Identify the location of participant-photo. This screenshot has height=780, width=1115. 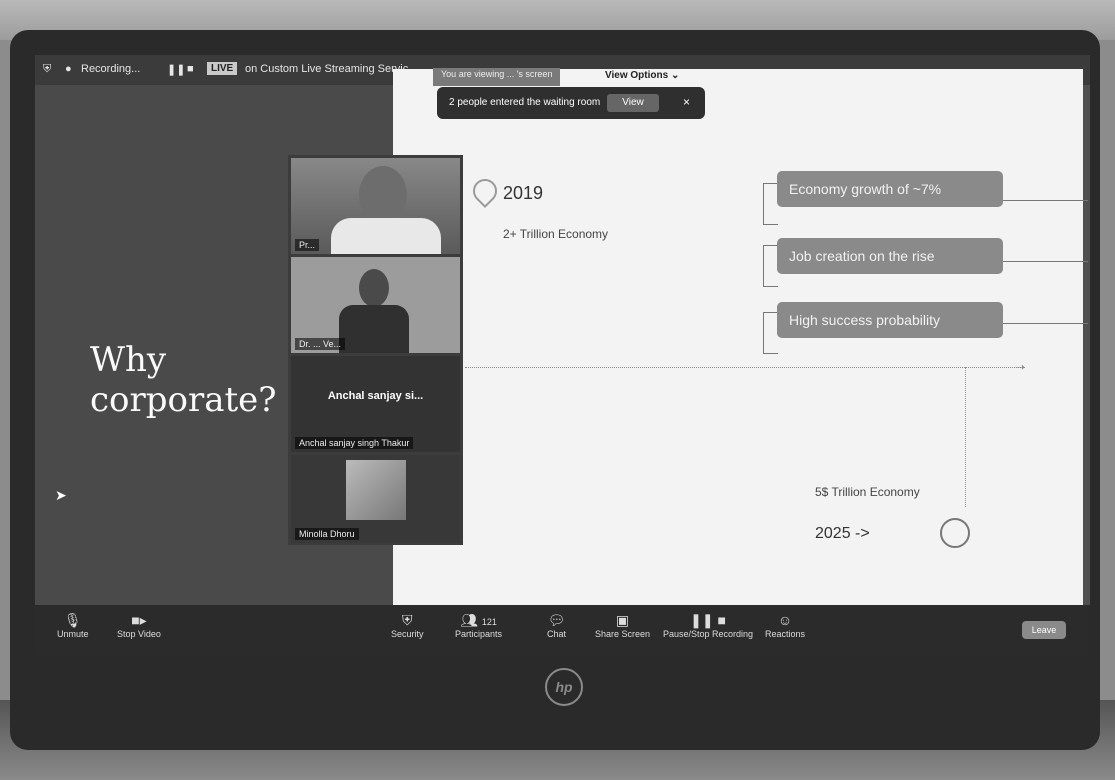
(376, 490).